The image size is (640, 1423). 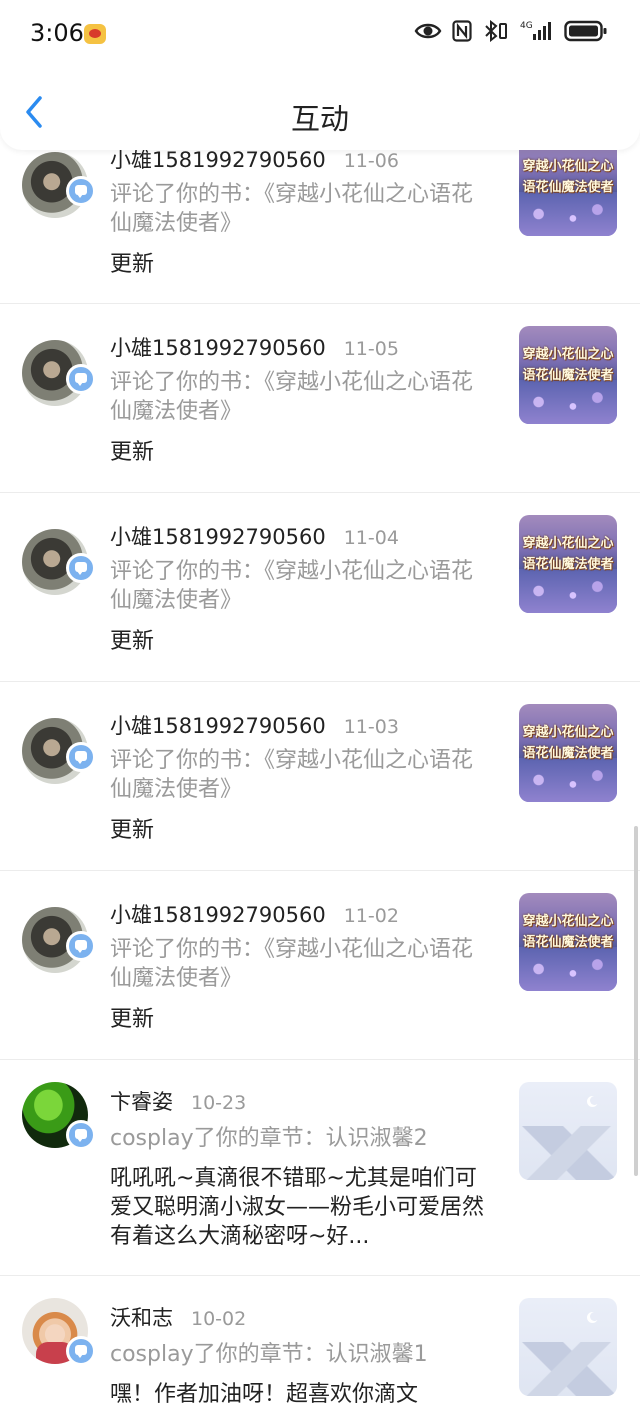 I want to click on name-row: 小雄1581992790560 11-05, so click(x=254, y=347).